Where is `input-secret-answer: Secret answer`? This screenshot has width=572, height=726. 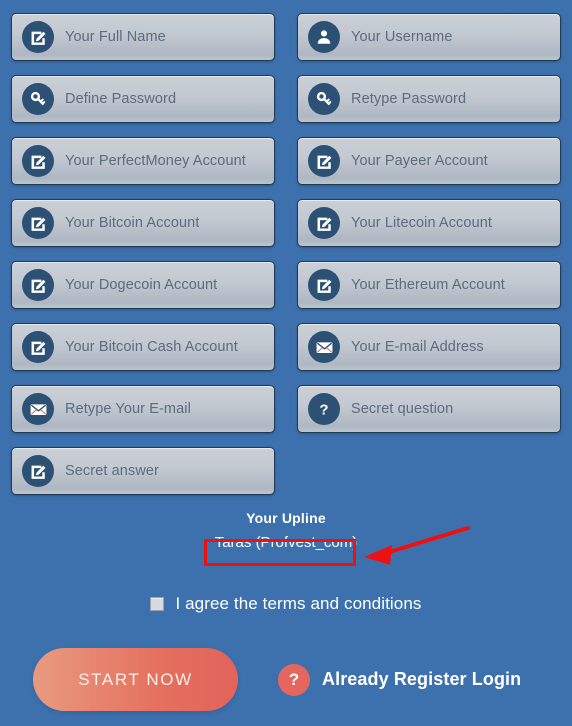
input-secret-answer: Secret answer is located at coordinates (143, 471).